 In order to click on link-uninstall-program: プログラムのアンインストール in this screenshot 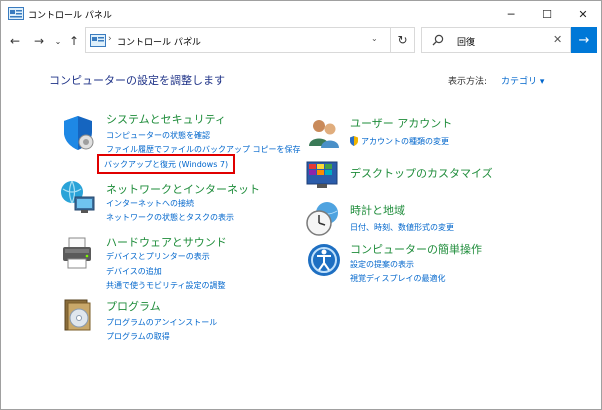, I will do `click(161, 322)`.